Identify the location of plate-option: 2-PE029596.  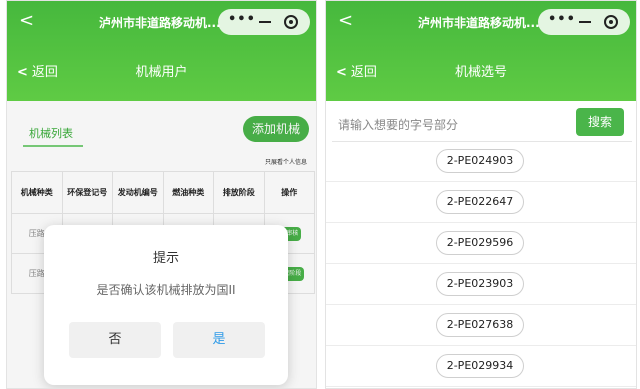
(480, 243).